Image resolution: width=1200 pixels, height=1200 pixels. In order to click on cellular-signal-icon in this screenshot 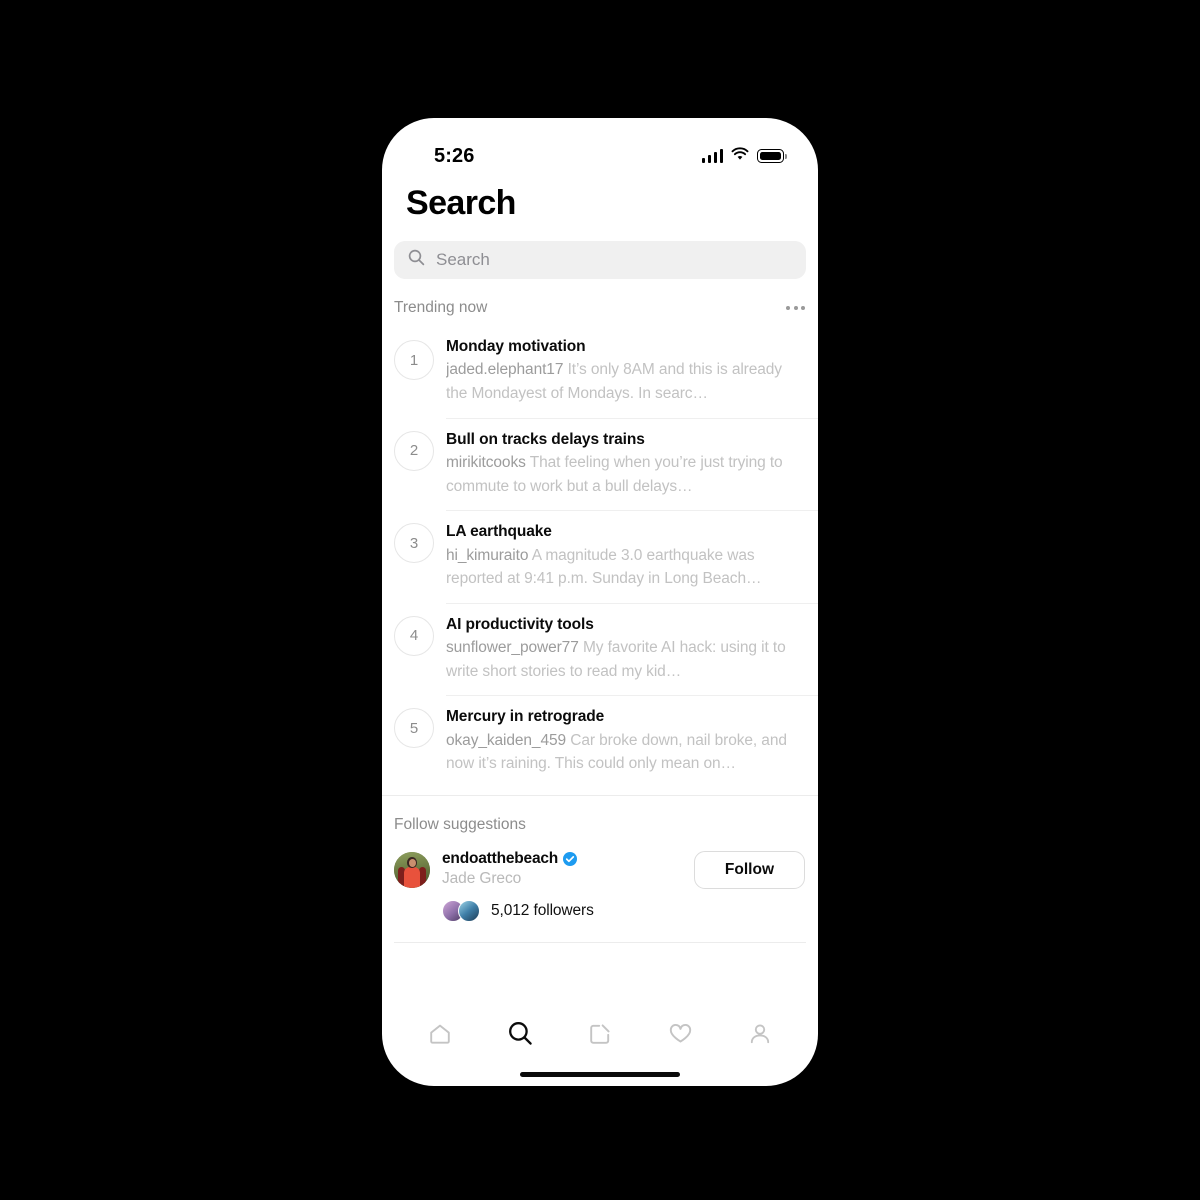, I will do `click(712, 156)`.